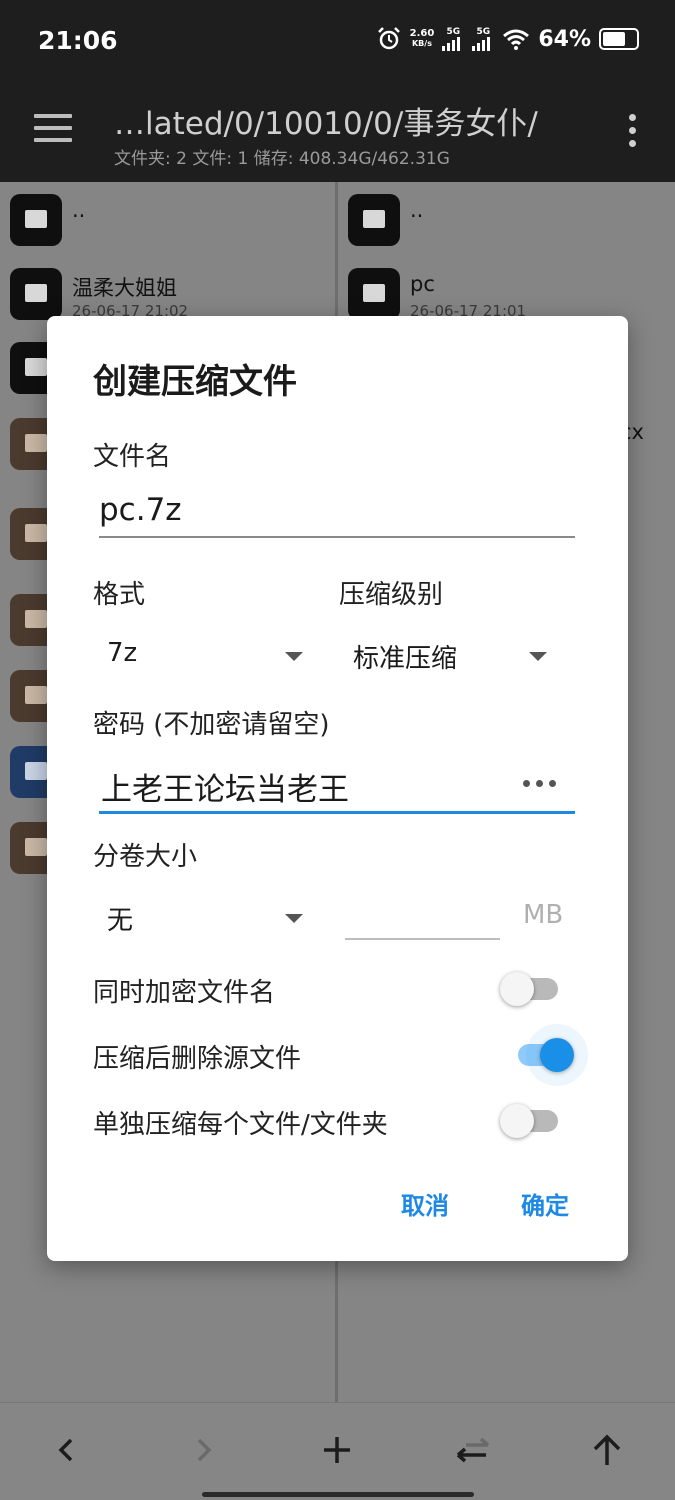 This screenshot has height=1500, width=675. I want to click on add-icon, so click(337, 1450).